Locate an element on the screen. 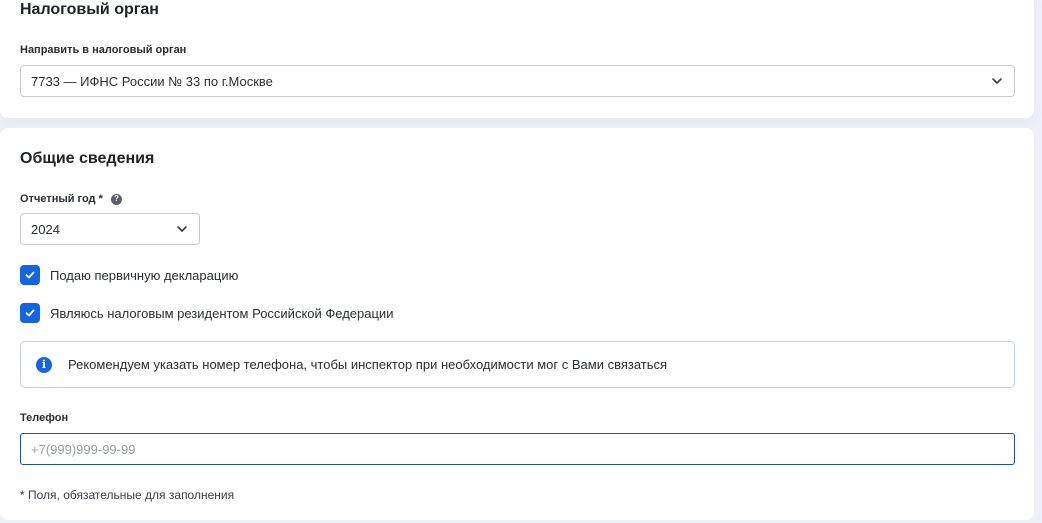  help-icon: ? is located at coordinates (116, 199).